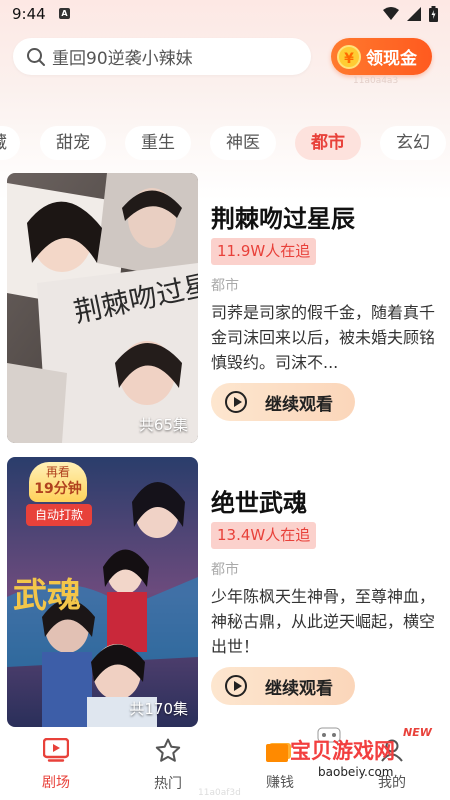  Describe the element at coordinates (57, 472) in the screenshot. I see `reward-badge-line1: 再看` at that location.